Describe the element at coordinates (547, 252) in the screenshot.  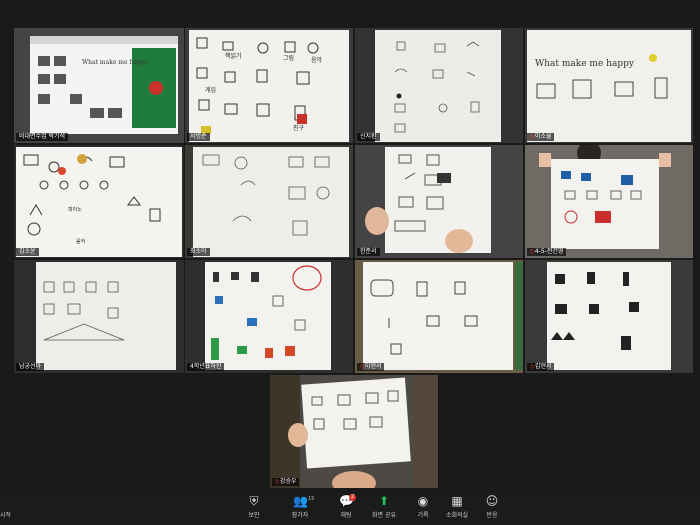
I see `participant-name: ⦸4-5-전건영` at that location.